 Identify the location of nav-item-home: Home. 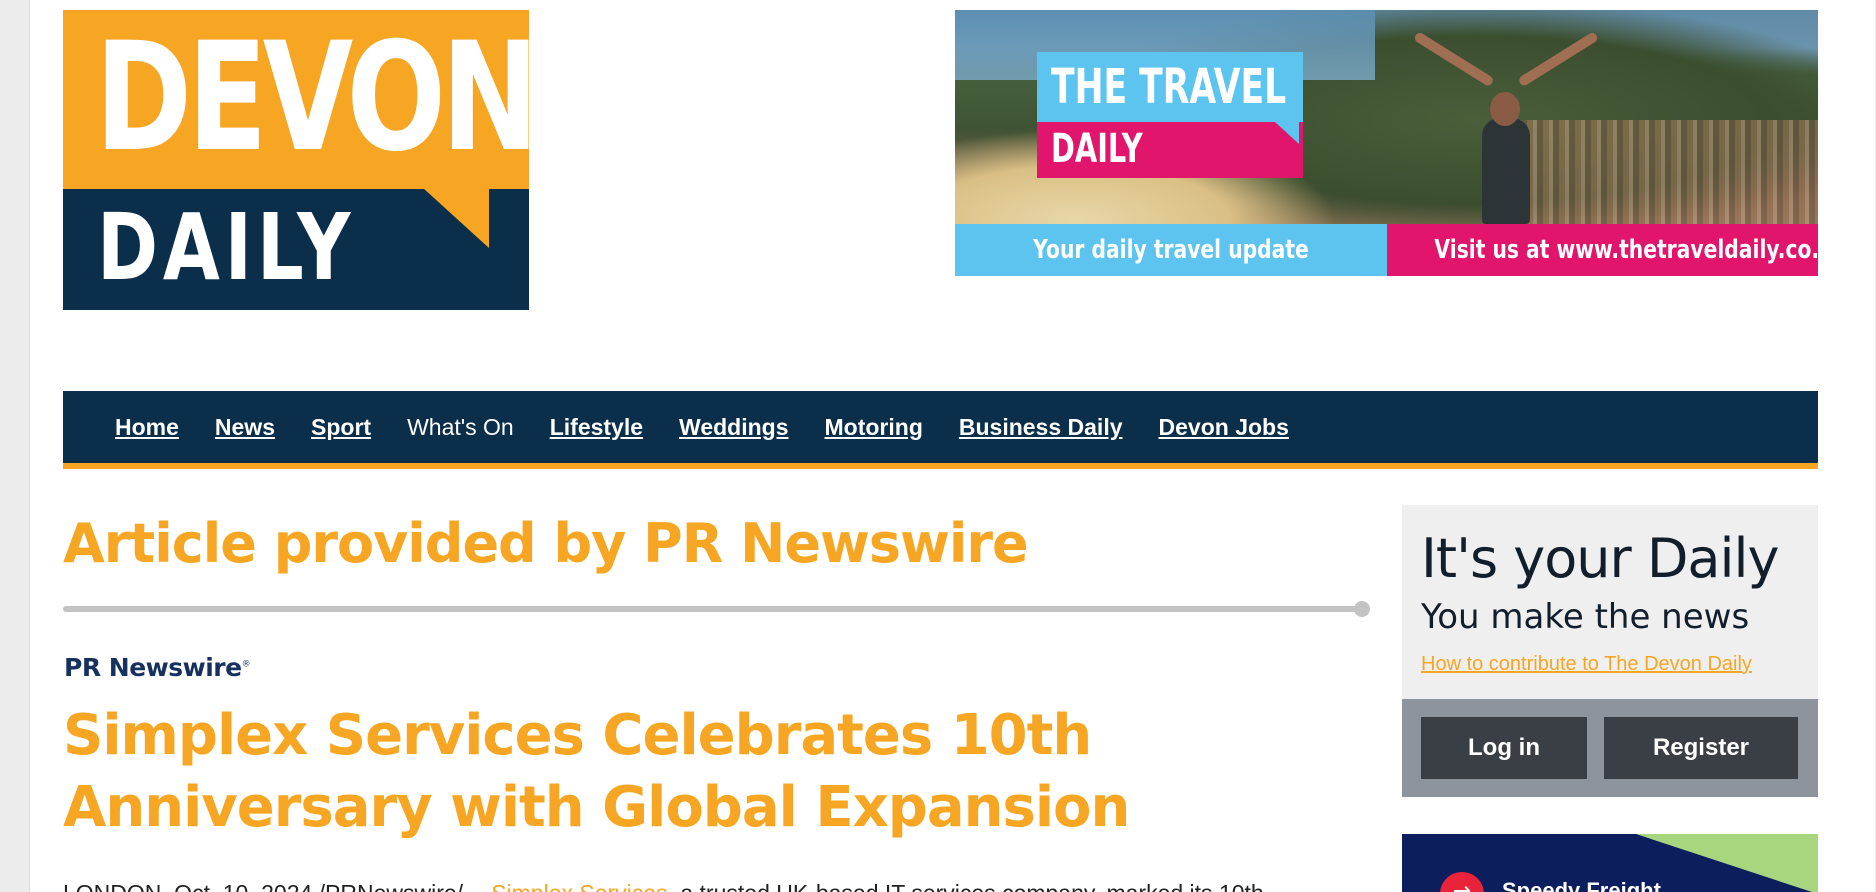
(147, 427).